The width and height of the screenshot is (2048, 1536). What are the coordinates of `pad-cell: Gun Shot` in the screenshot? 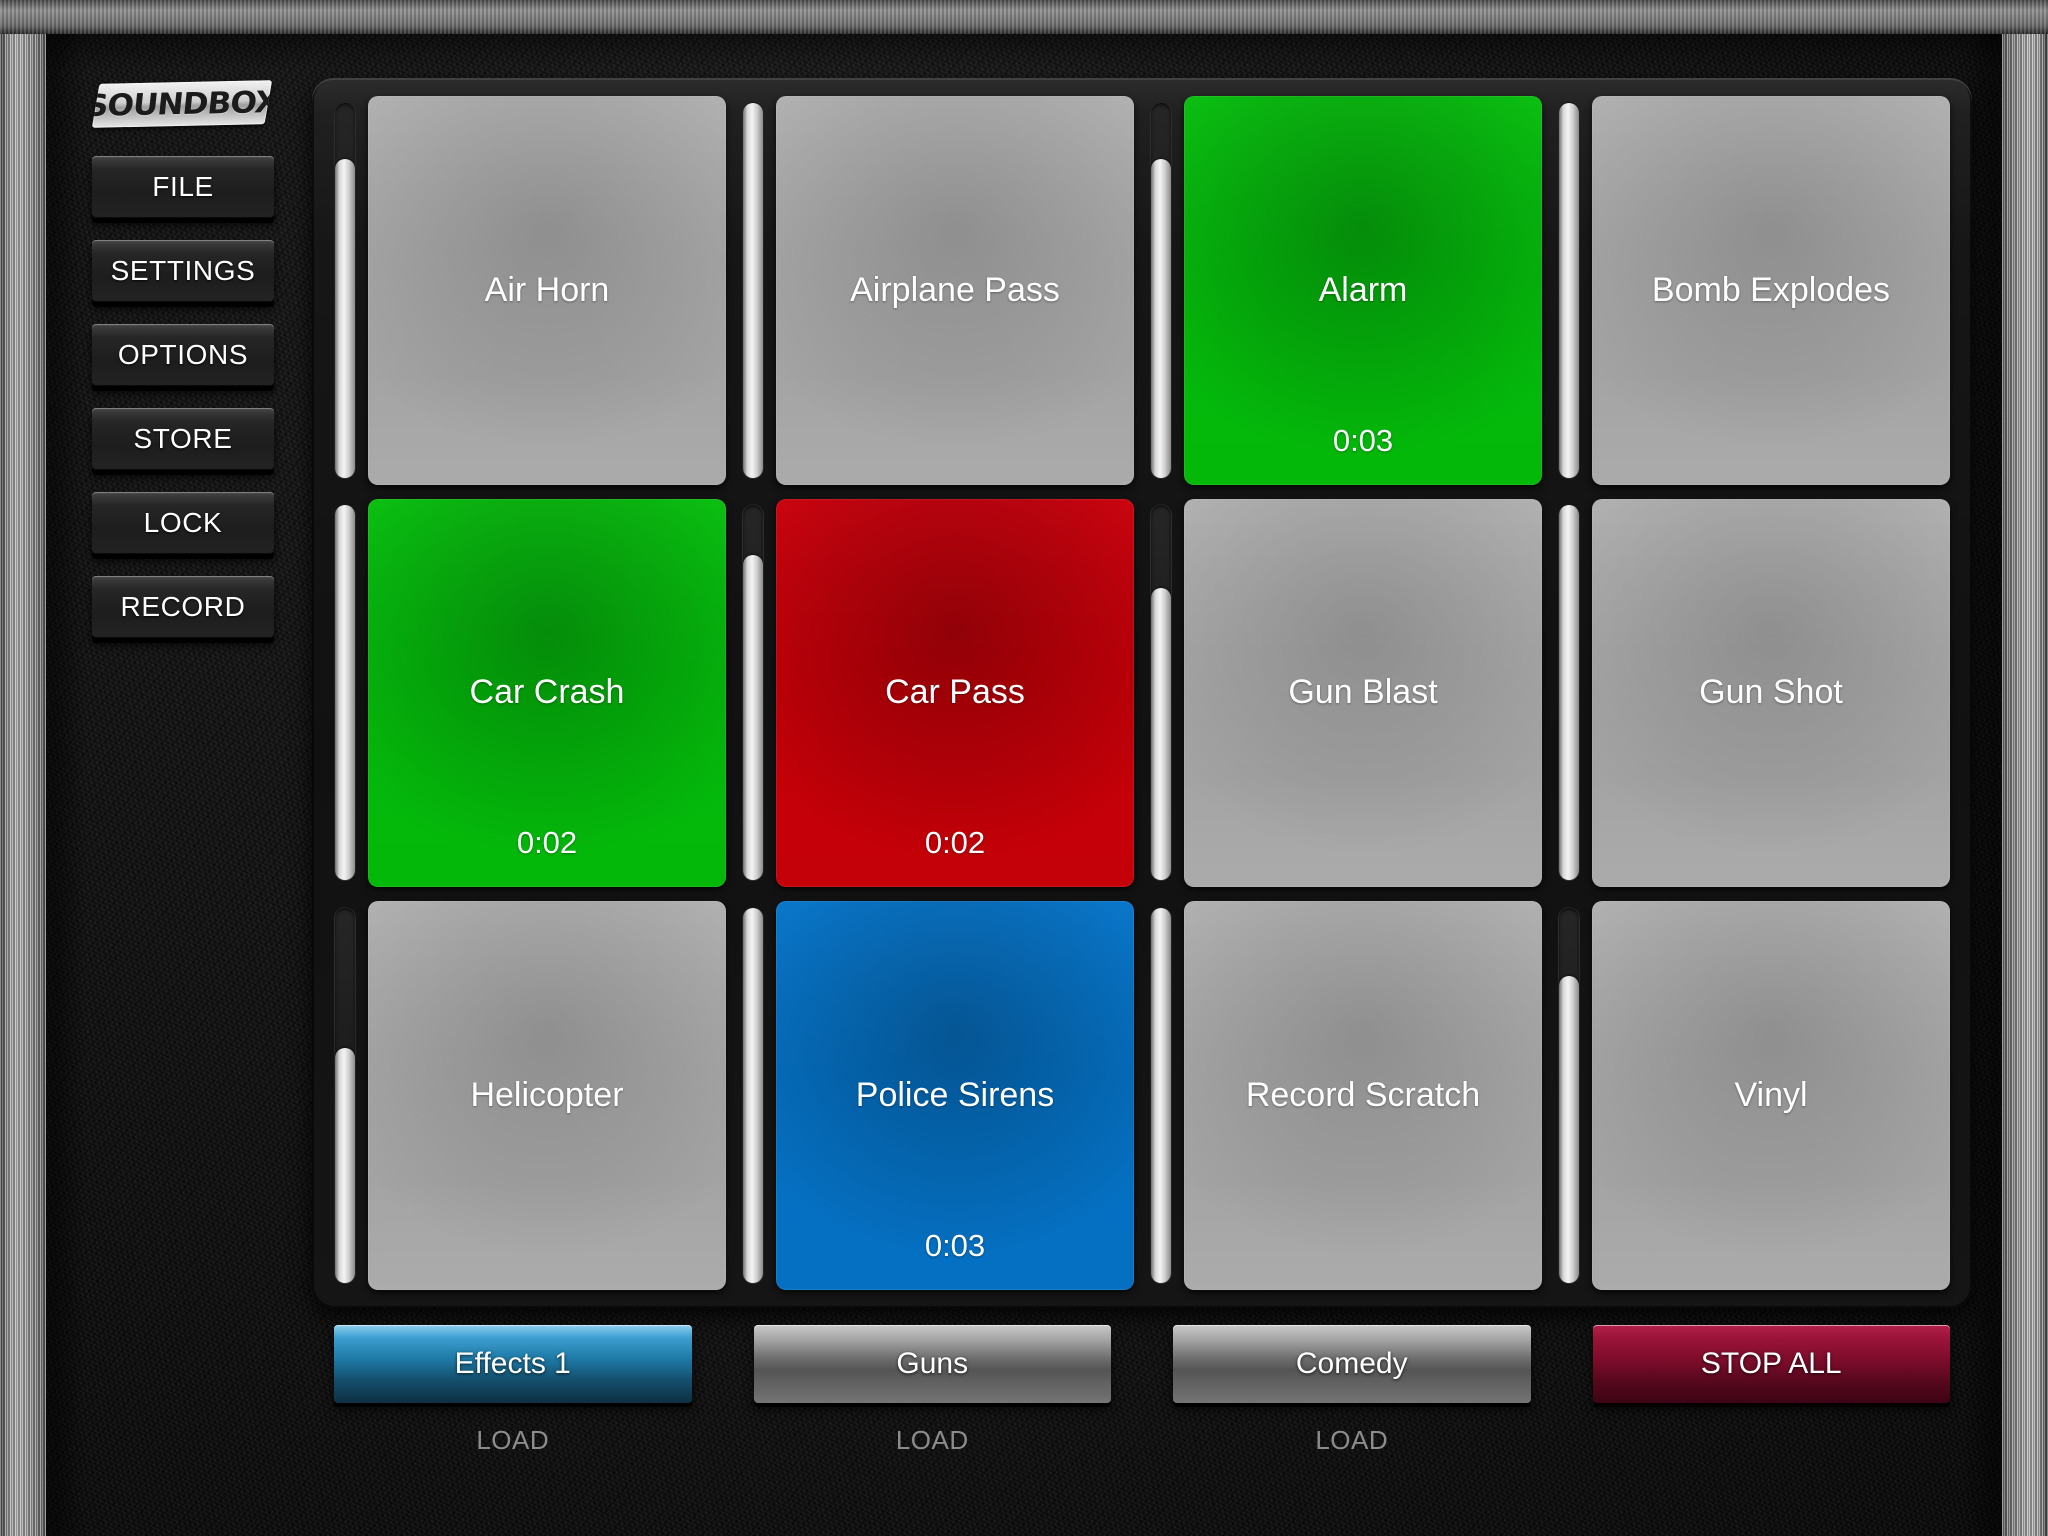 It's located at (1754, 693).